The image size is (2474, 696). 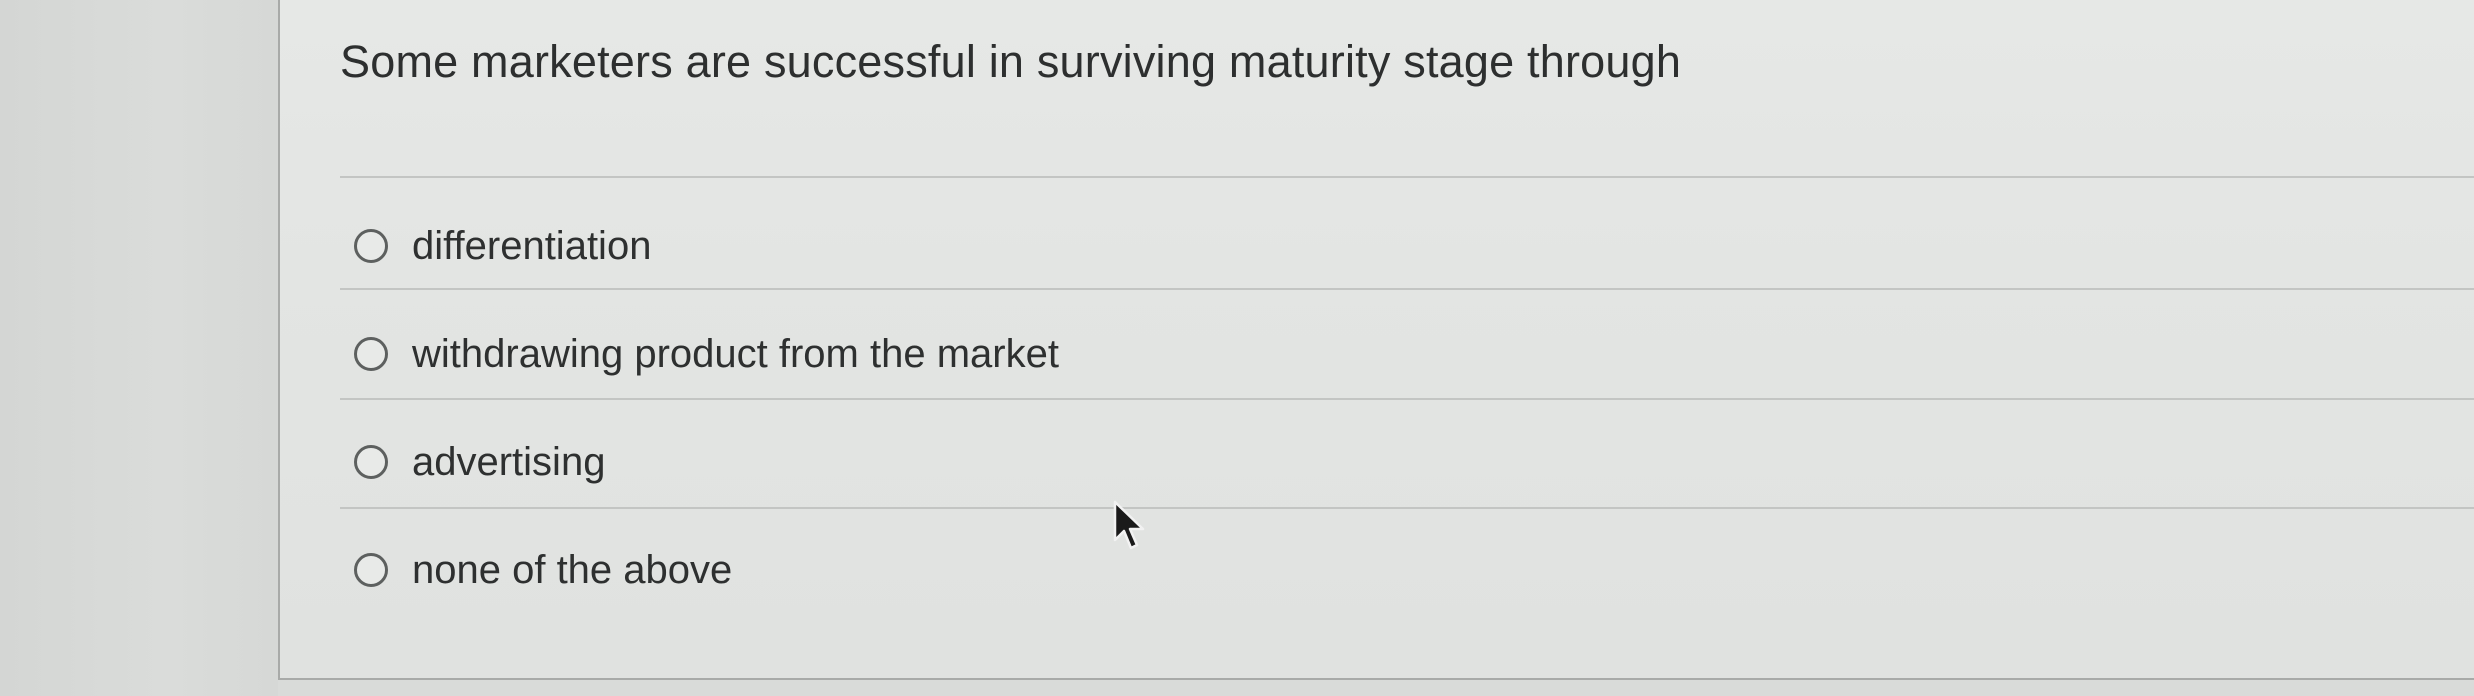 I want to click on option-differentiation: differentiation, so click(x=1407, y=246).